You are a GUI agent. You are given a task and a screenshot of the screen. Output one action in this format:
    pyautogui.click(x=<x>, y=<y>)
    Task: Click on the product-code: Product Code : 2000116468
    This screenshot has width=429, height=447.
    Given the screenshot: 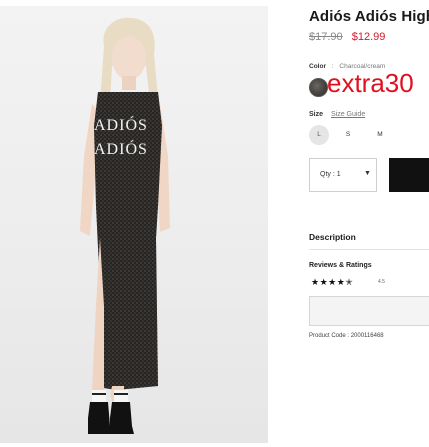 What is the action you would take?
    pyautogui.click(x=346, y=336)
    